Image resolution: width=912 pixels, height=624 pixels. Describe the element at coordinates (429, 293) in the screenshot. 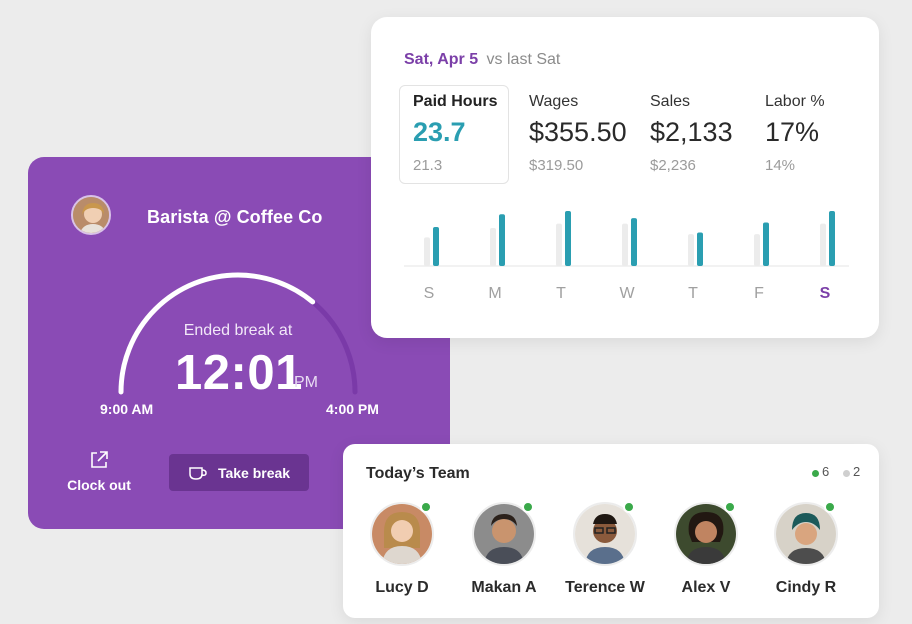

I see `day-label-0: S` at that location.